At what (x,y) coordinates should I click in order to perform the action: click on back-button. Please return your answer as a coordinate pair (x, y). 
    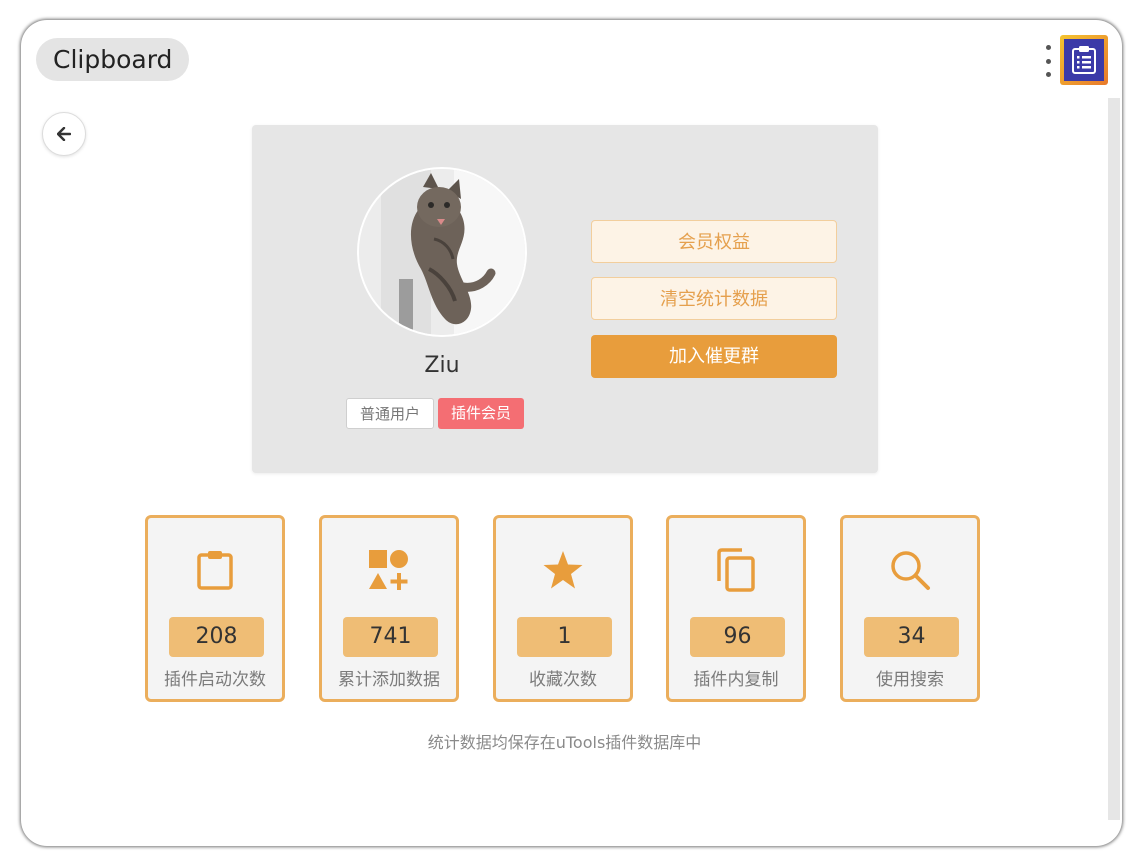
    Looking at the image, I should click on (64, 134).